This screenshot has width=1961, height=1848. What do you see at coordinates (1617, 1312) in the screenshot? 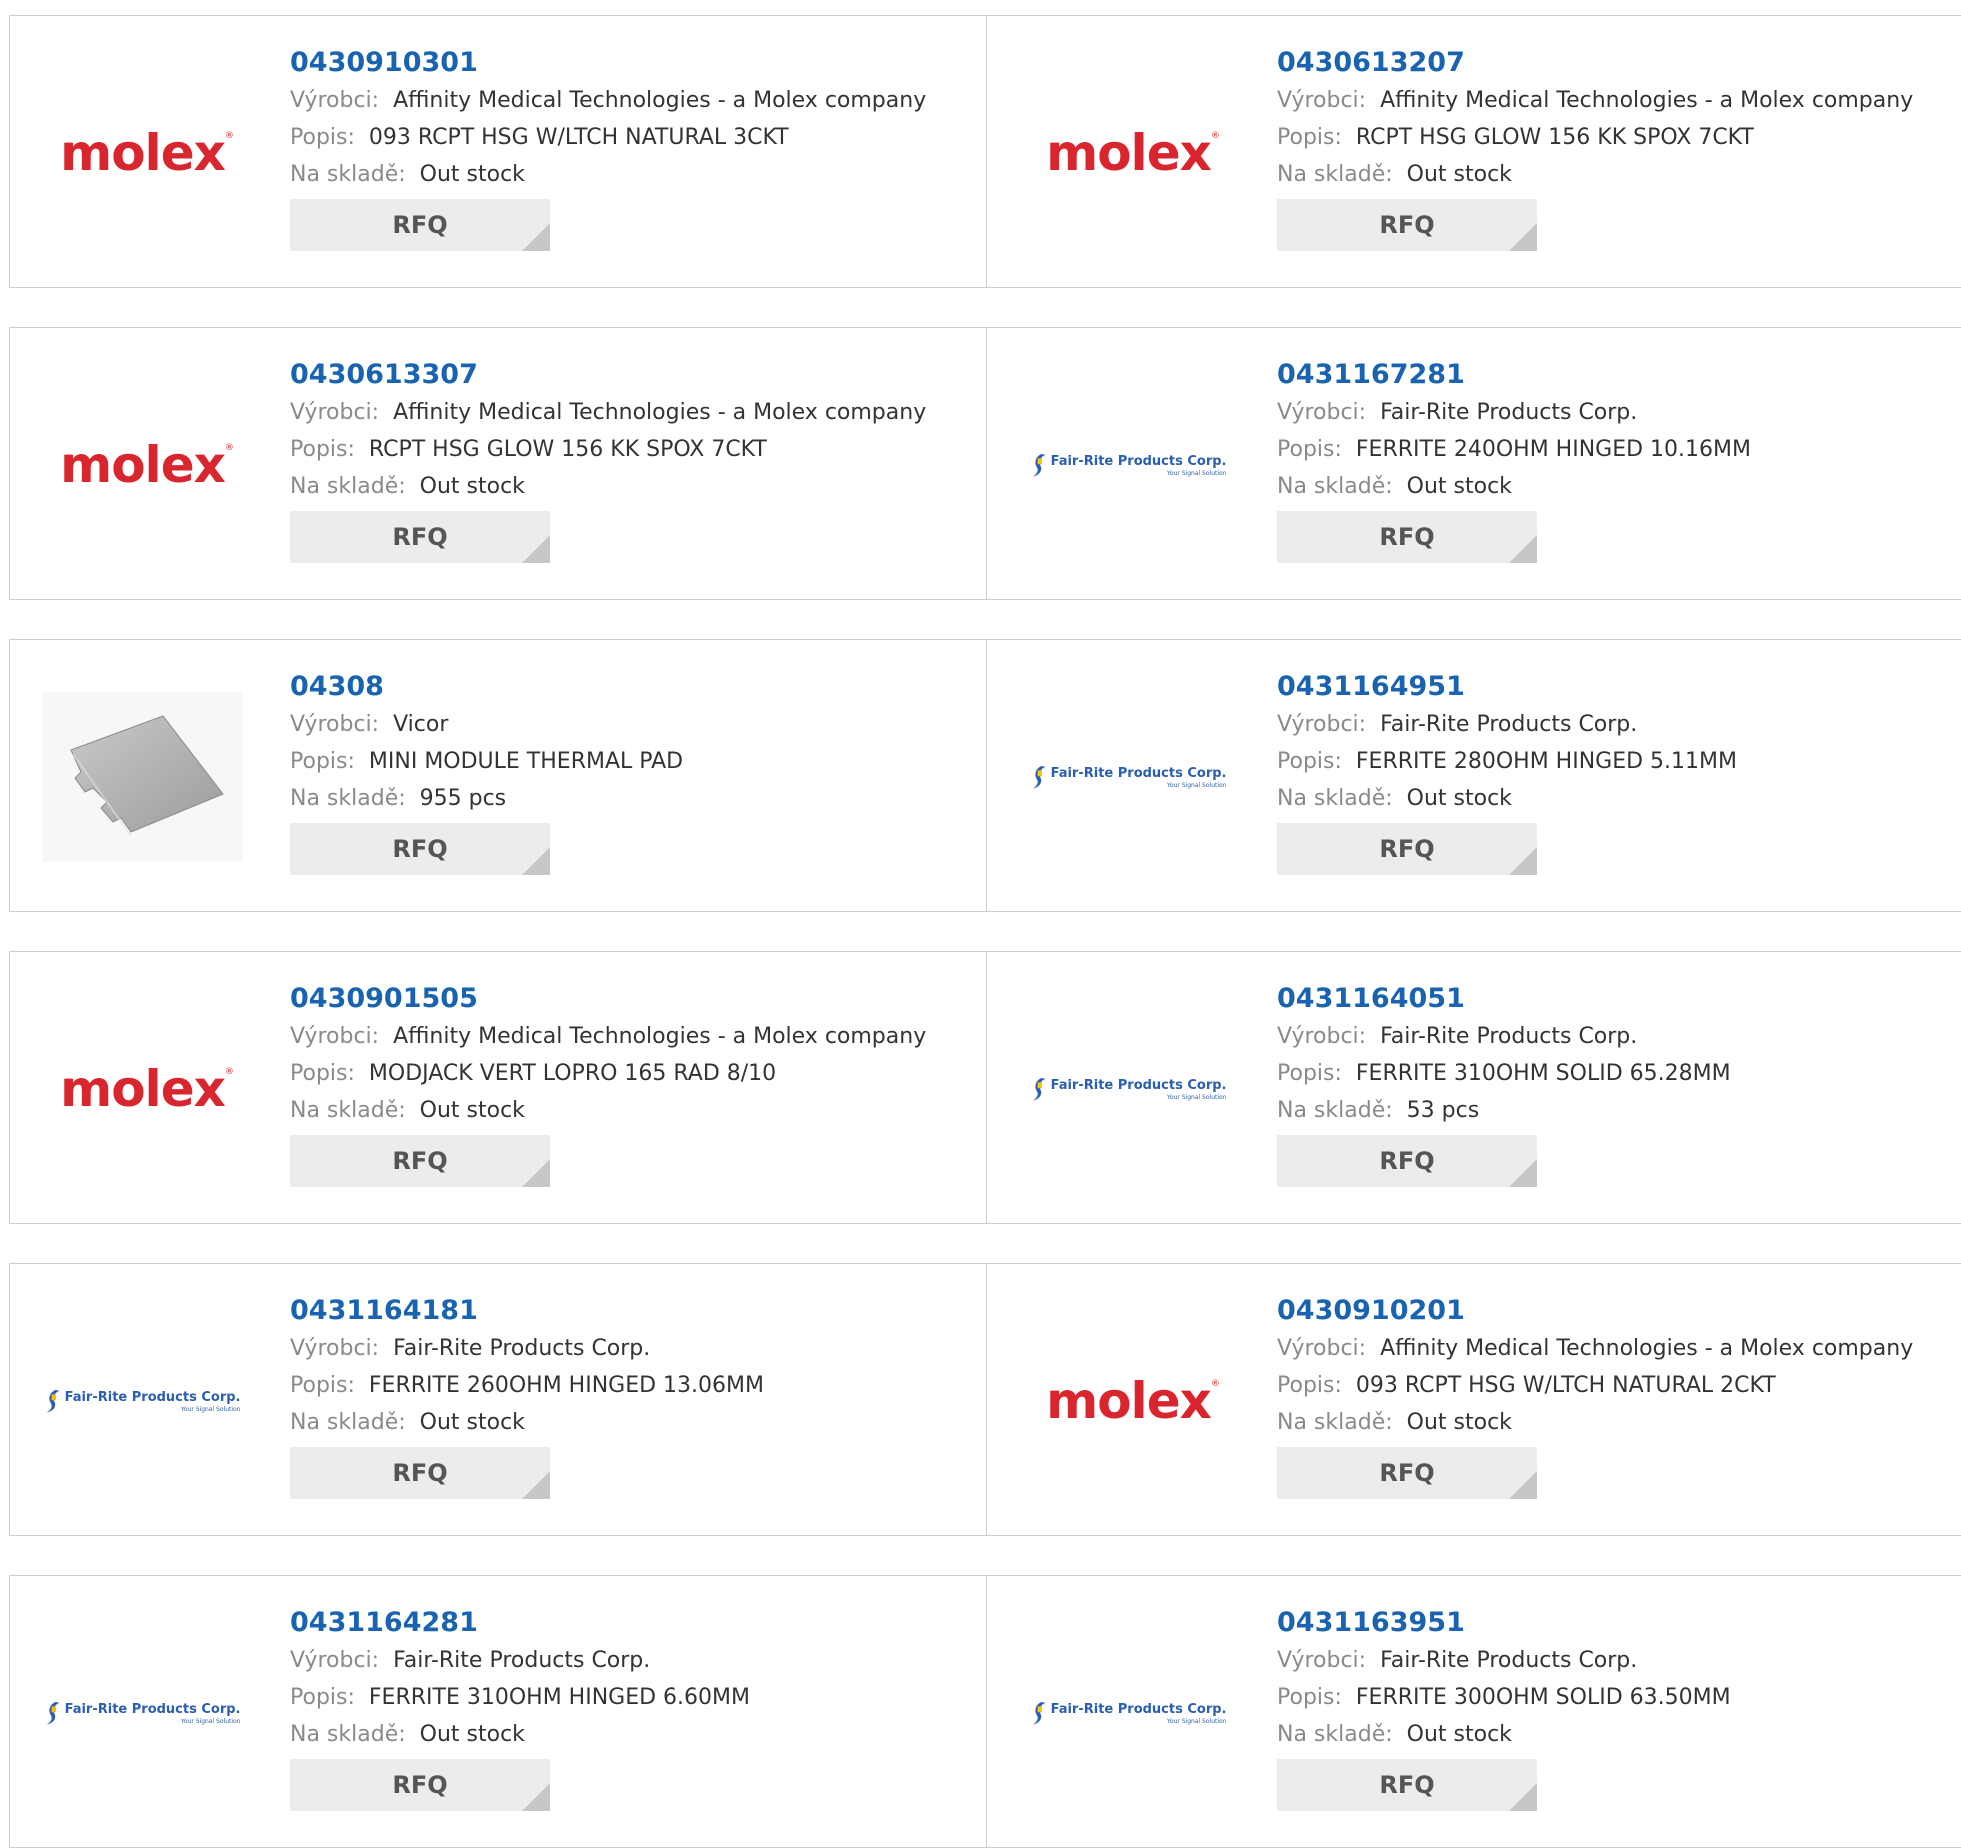
I see `part-number-link: 0430910201` at bounding box center [1617, 1312].